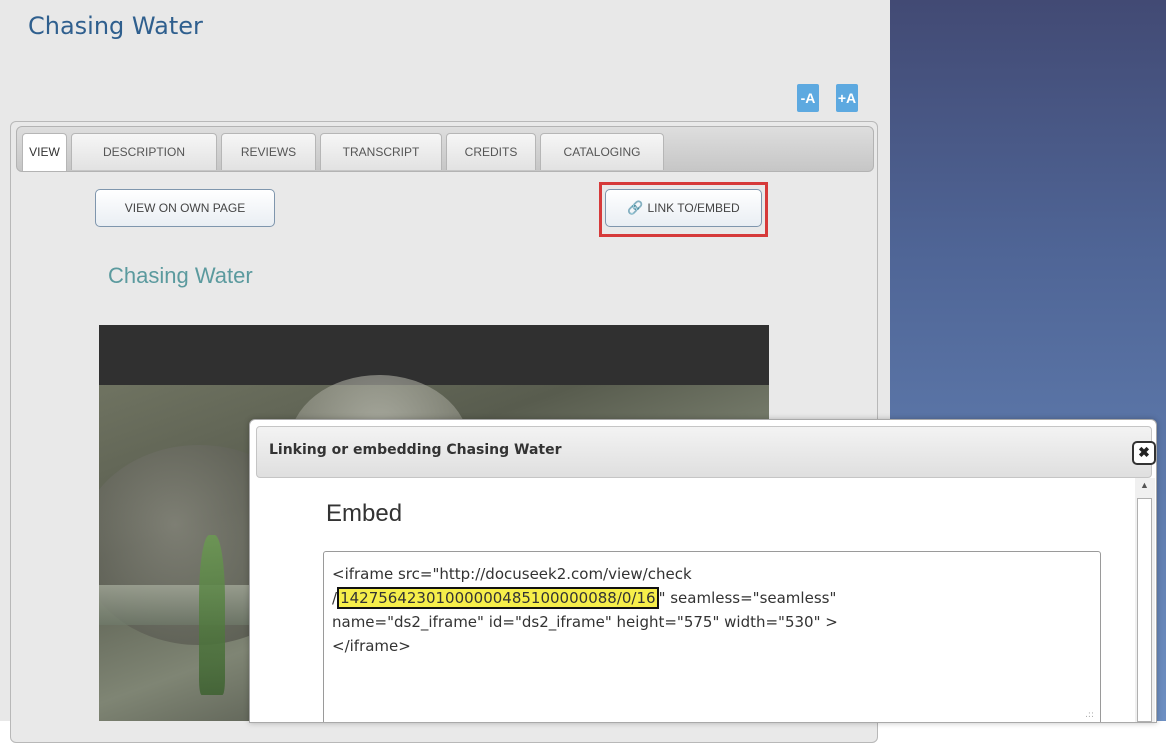  Describe the element at coordinates (371, 646) in the screenshot. I see `embed-code-line-4: </iframe>` at that location.